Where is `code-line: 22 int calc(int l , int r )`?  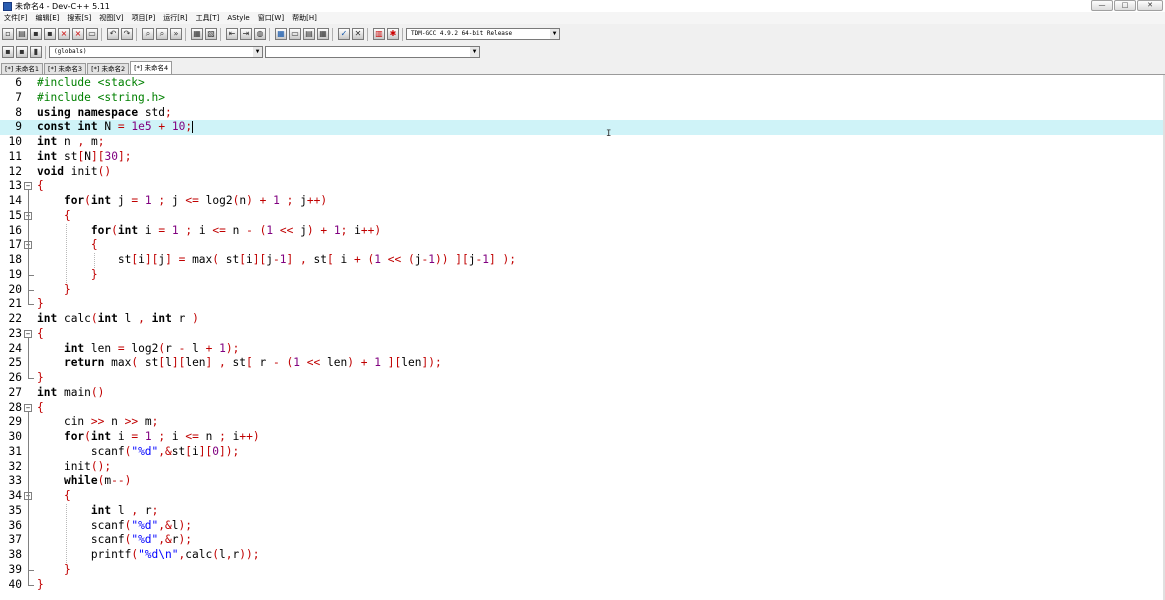 code-line: 22 int calc(int l , int r ) is located at coordinates (582, 319).